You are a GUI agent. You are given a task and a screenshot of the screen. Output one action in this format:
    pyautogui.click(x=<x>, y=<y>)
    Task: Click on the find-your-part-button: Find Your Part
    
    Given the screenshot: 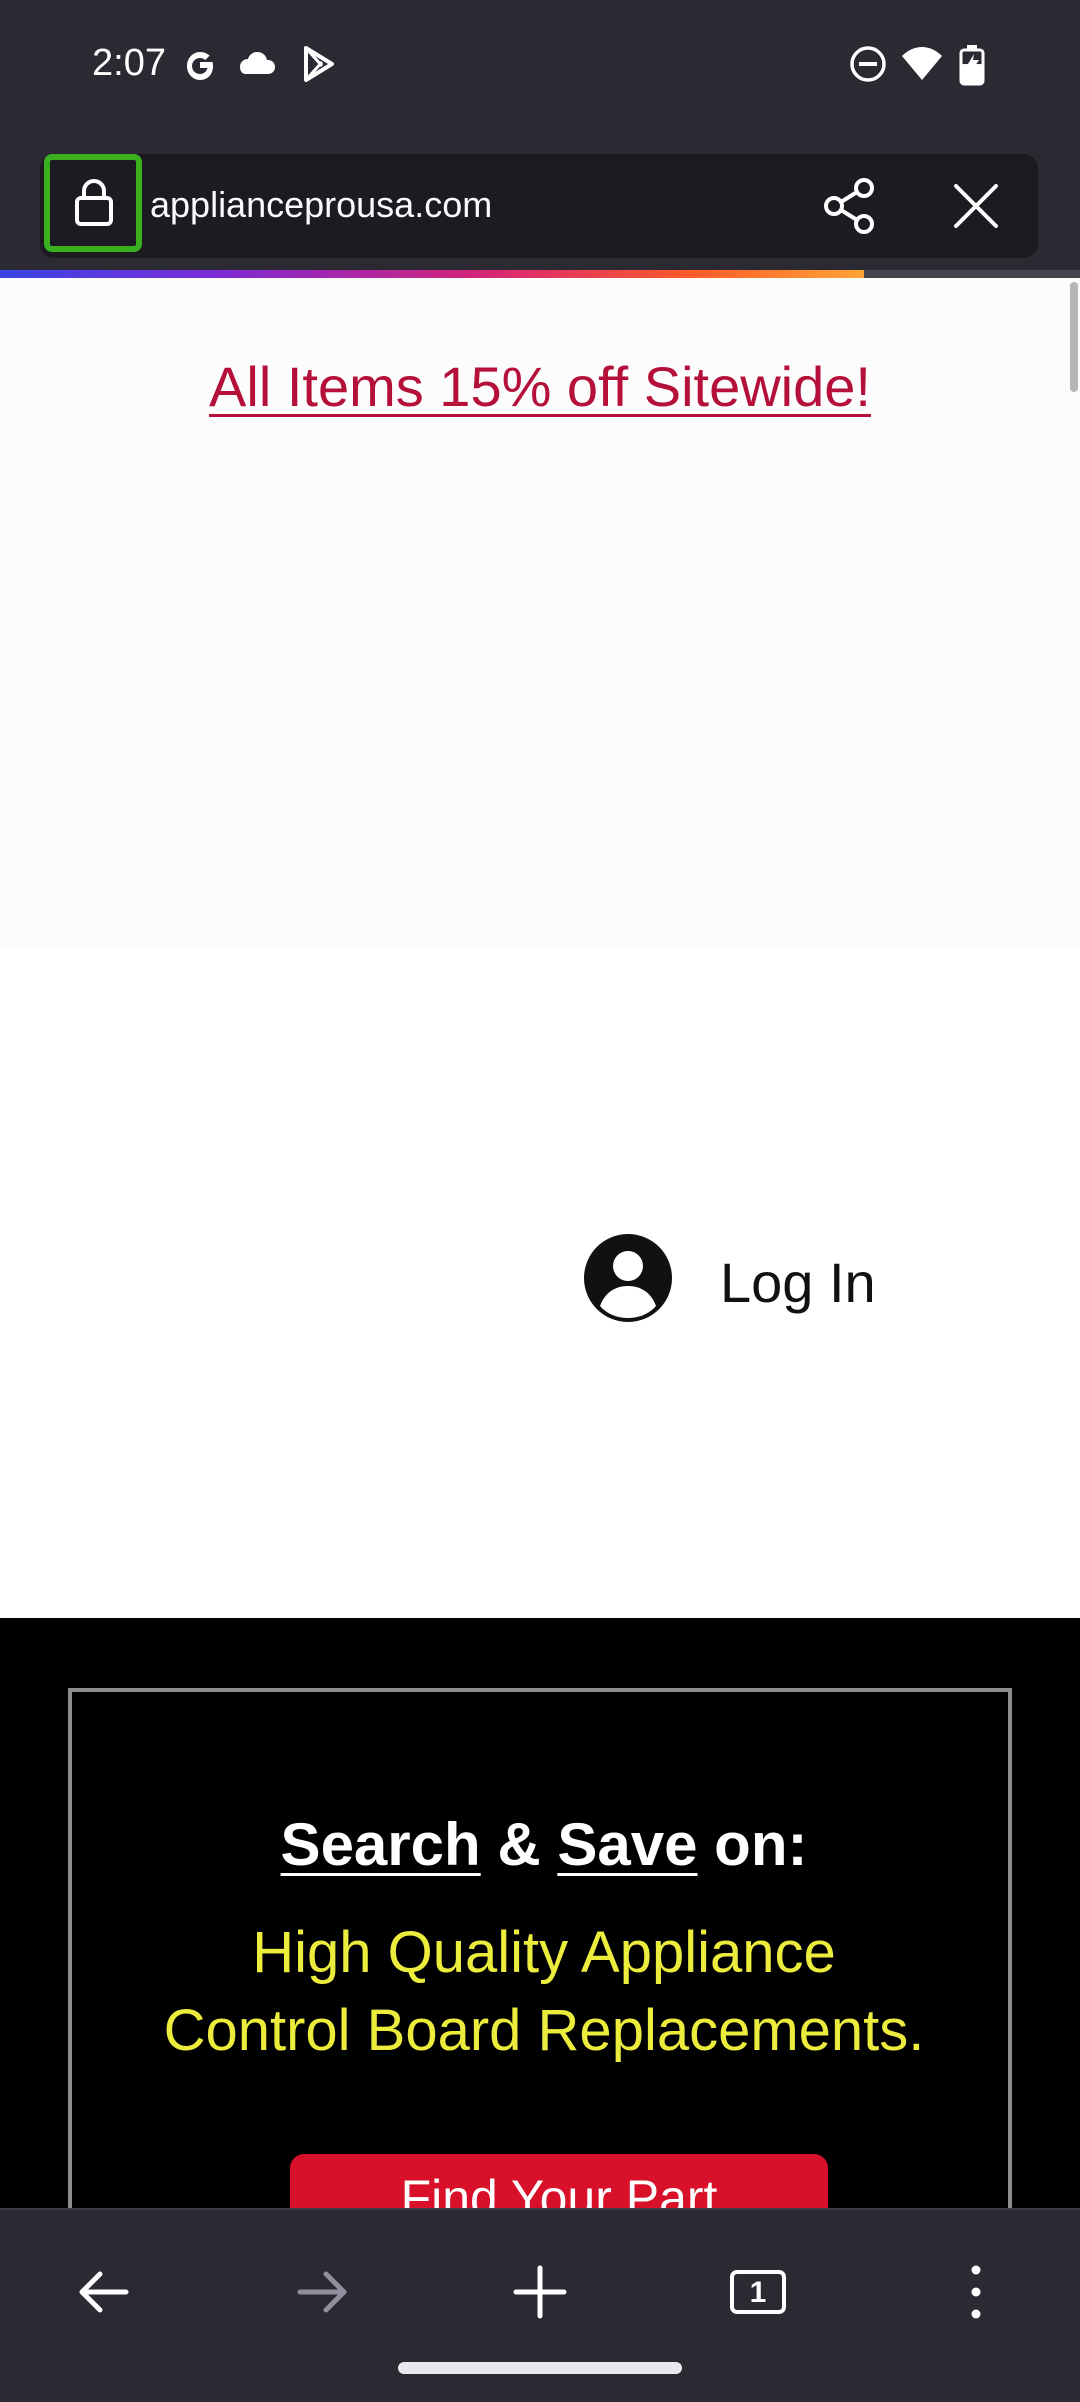 What is the action you would take?
    pyautogui.click(x=559, y=2181)
    